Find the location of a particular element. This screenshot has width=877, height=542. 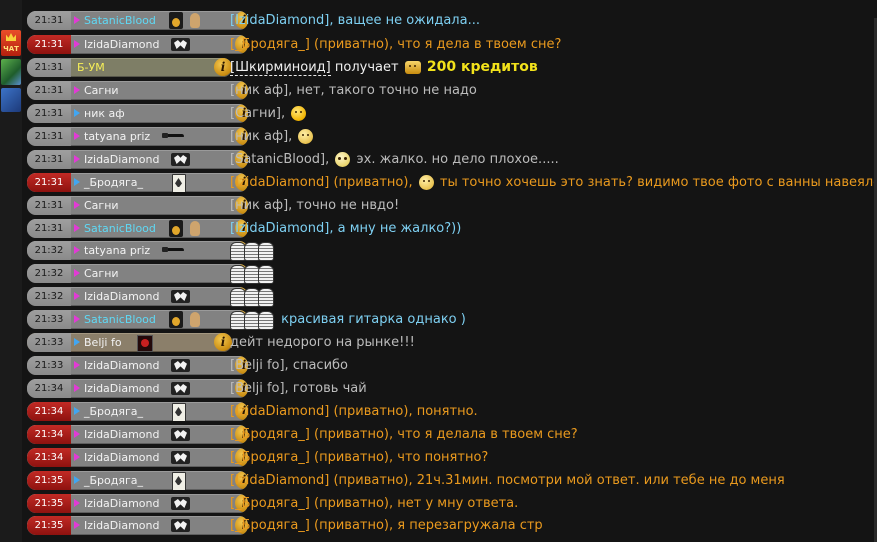

message-text: [Belji fo], спасибо is located at coordinates (289, 365).